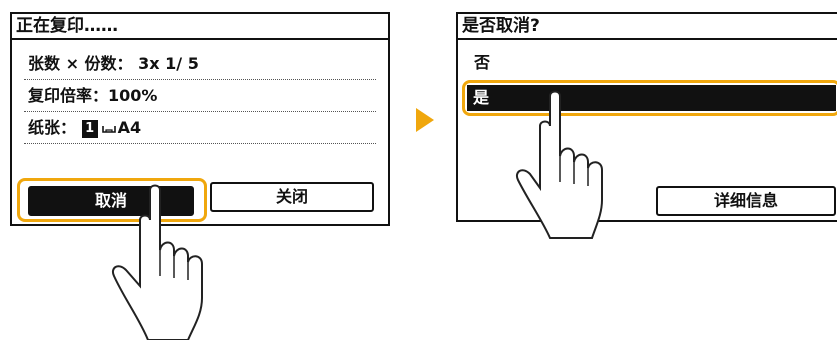 Image resolution: width=837 pixels, height=344 pixels. I want to click on paper-label: 纸张：, so click(52, 127).